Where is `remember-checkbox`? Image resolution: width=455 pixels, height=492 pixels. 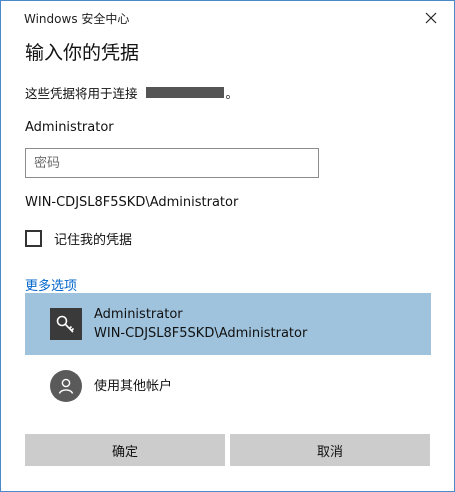
remember-checkbox is located at coordinates (33, 238).